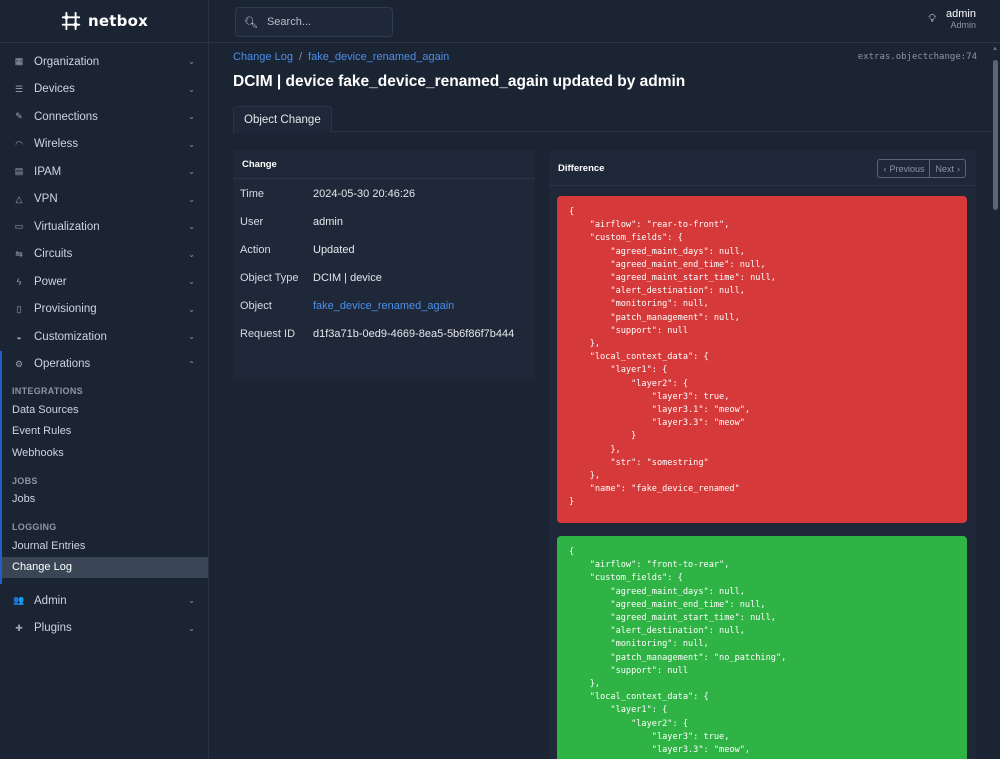  I want to click on file-icon: ▯, so click(19, 308).